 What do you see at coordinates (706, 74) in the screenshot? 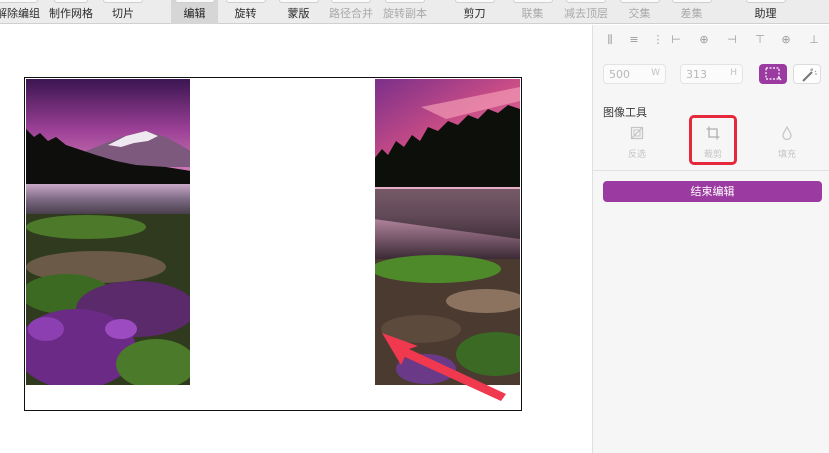
I see `height-input` at bounding box center [706, 74].